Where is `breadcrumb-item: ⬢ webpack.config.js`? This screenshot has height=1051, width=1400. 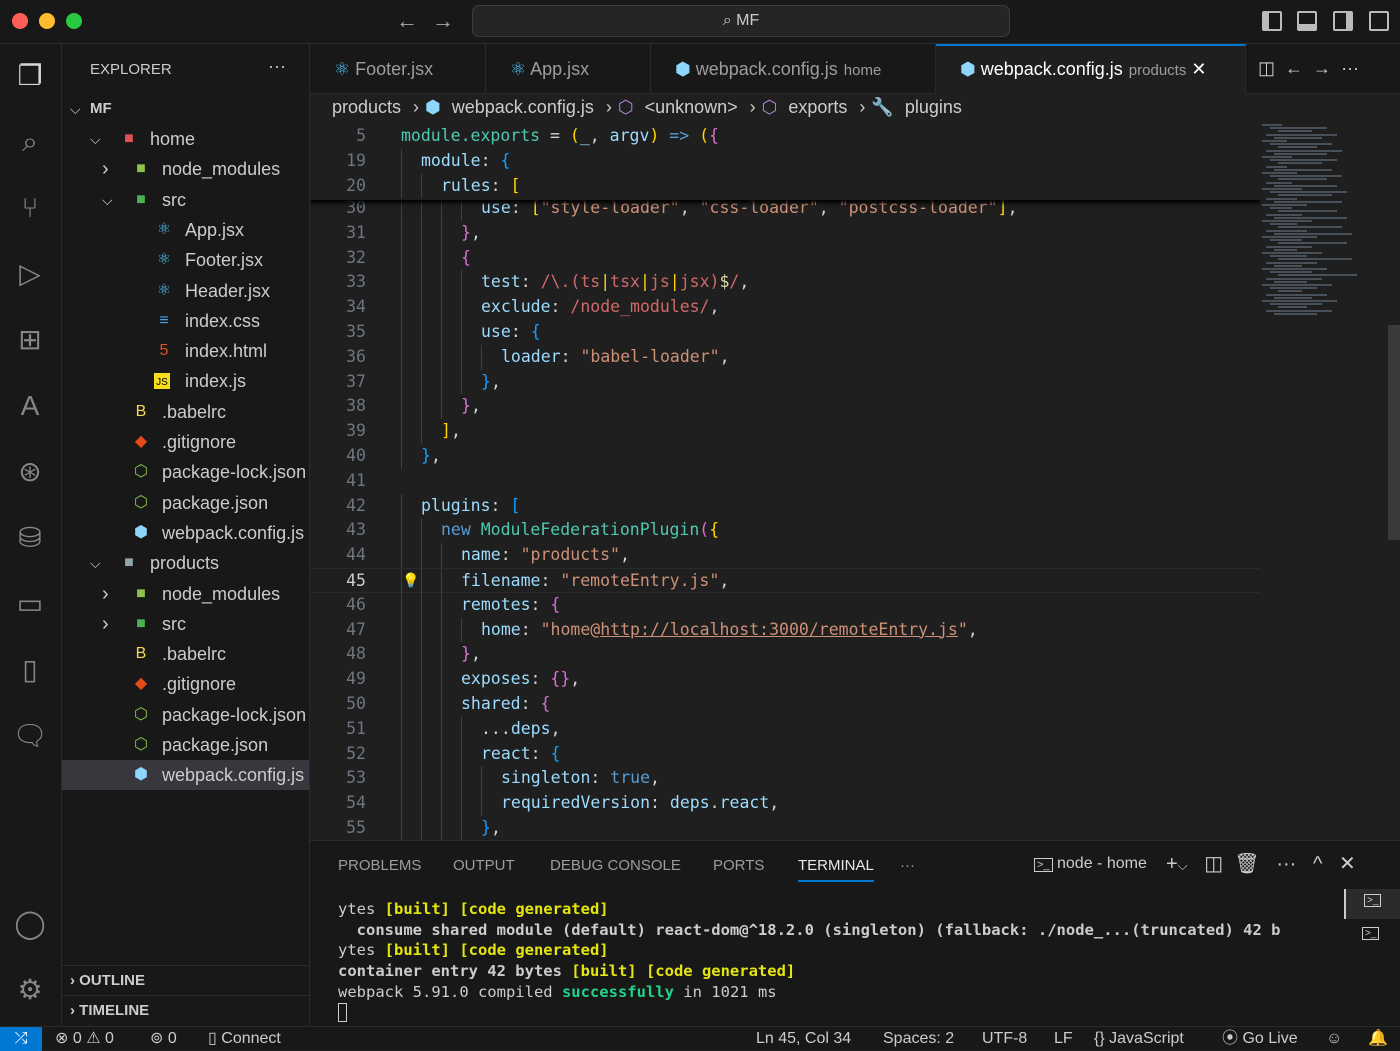
breadcrumb-item: ⬢ webpack.config.js is located at coordinates (512, 107).